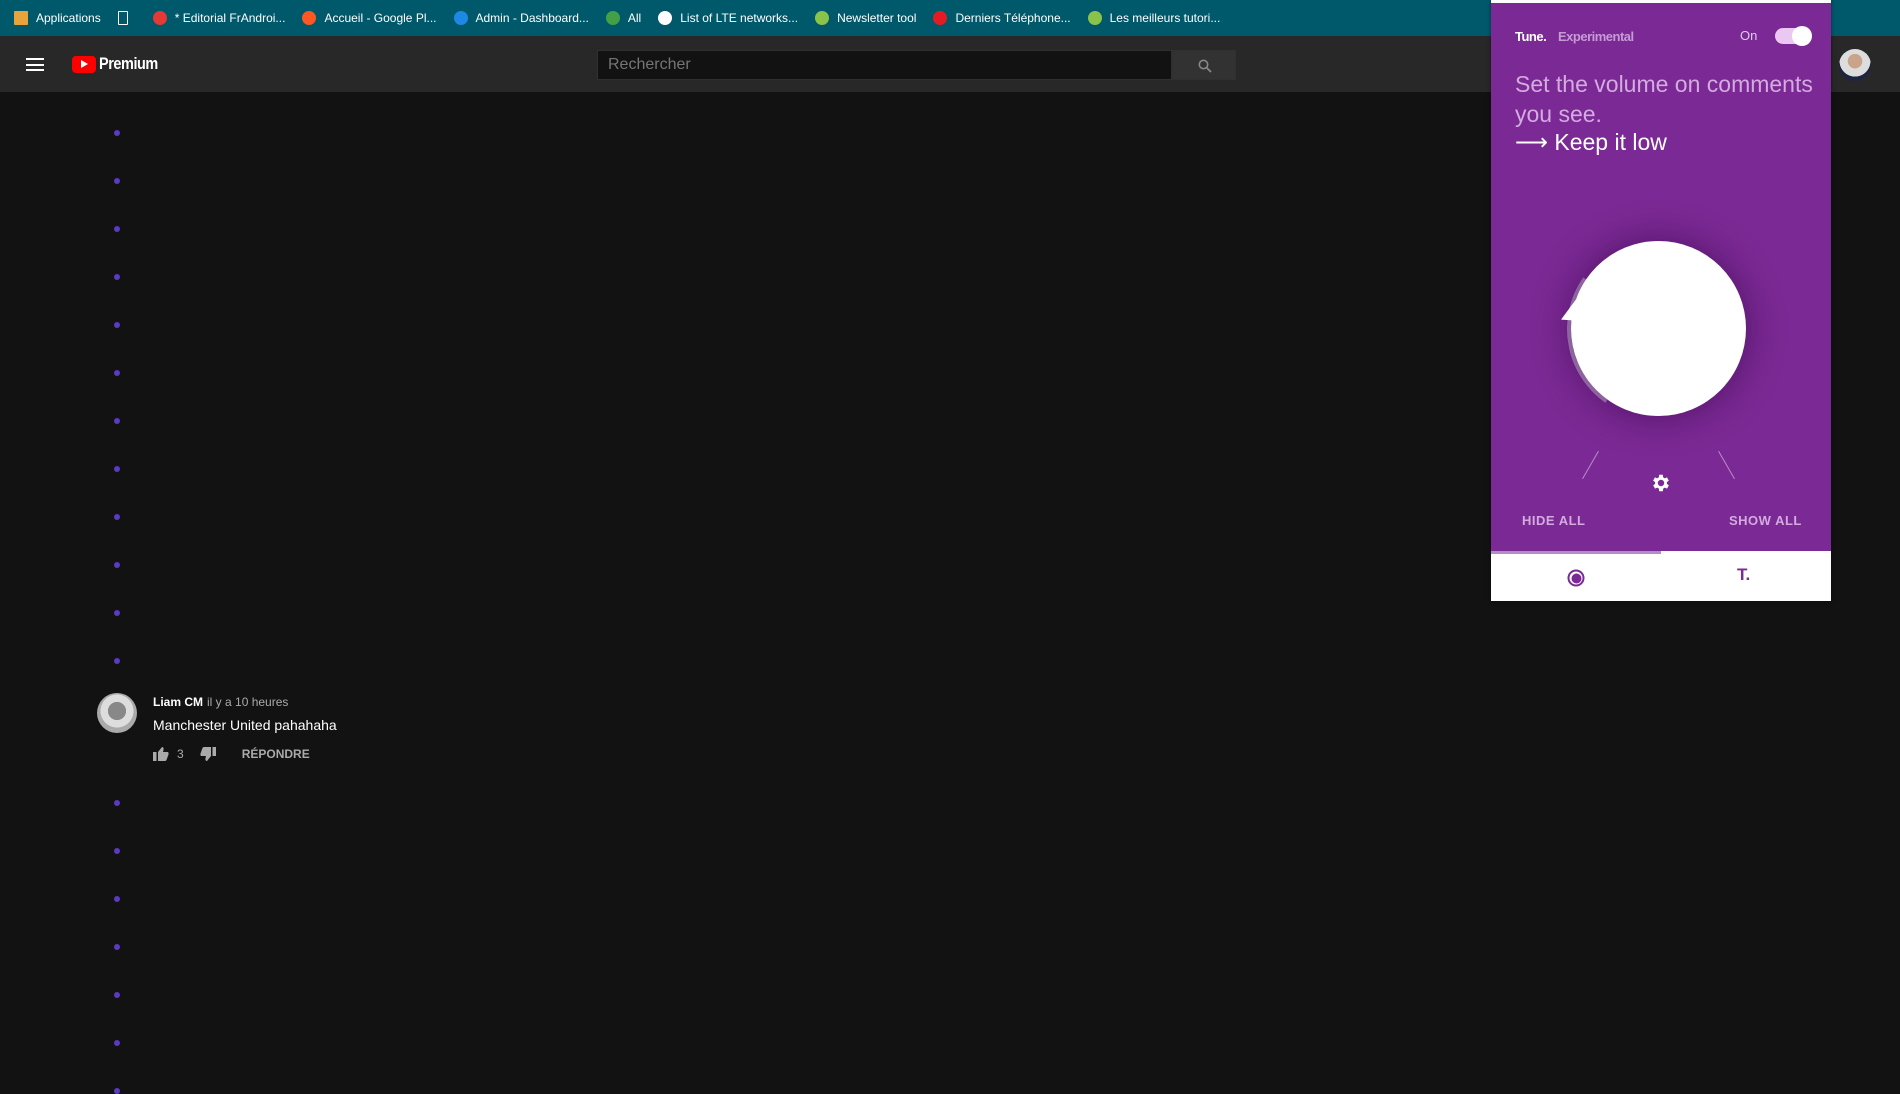 The image size is (1900, 1094). Describe the element at coordinates (161, 754) in the screenshot. I see `thumbs-up-icon` at that location.